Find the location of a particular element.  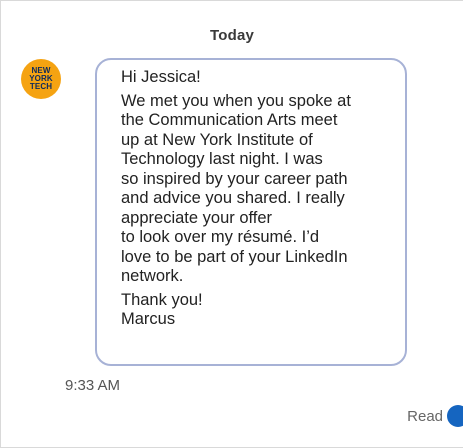

avatar-line-3: TECH is located at coordinates (41, 86).